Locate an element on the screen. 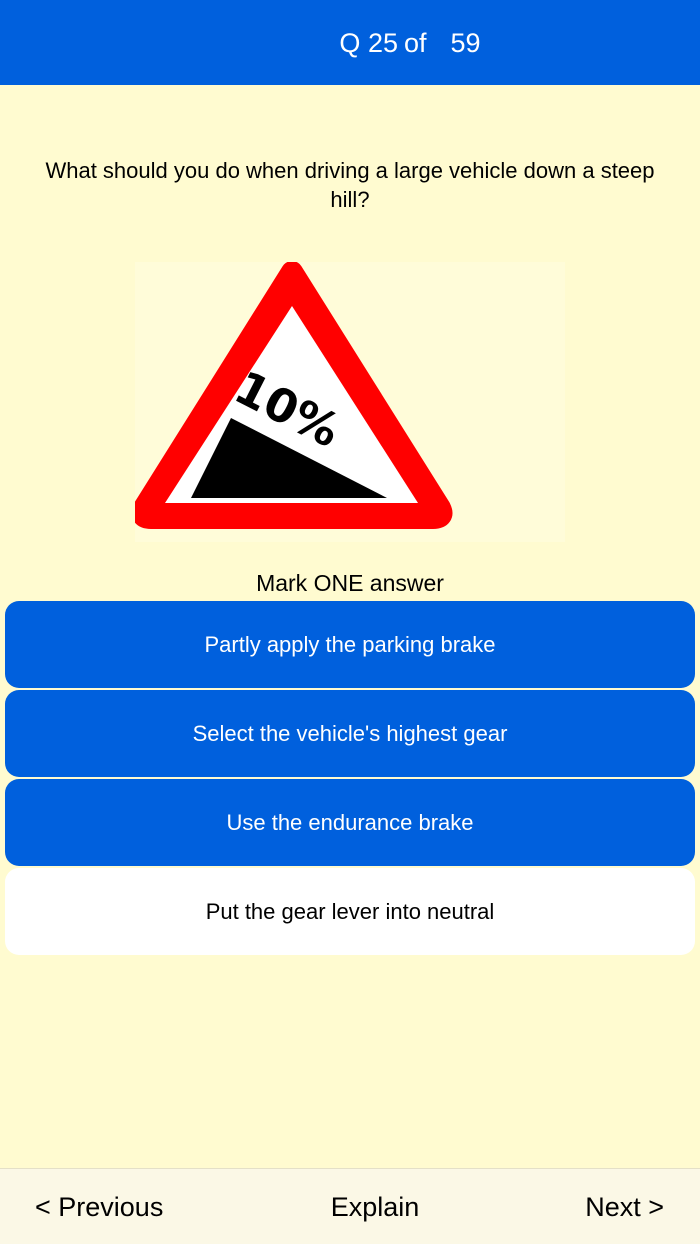  header-bar: Q 25 of 59 is located at coordinates (350, 42).